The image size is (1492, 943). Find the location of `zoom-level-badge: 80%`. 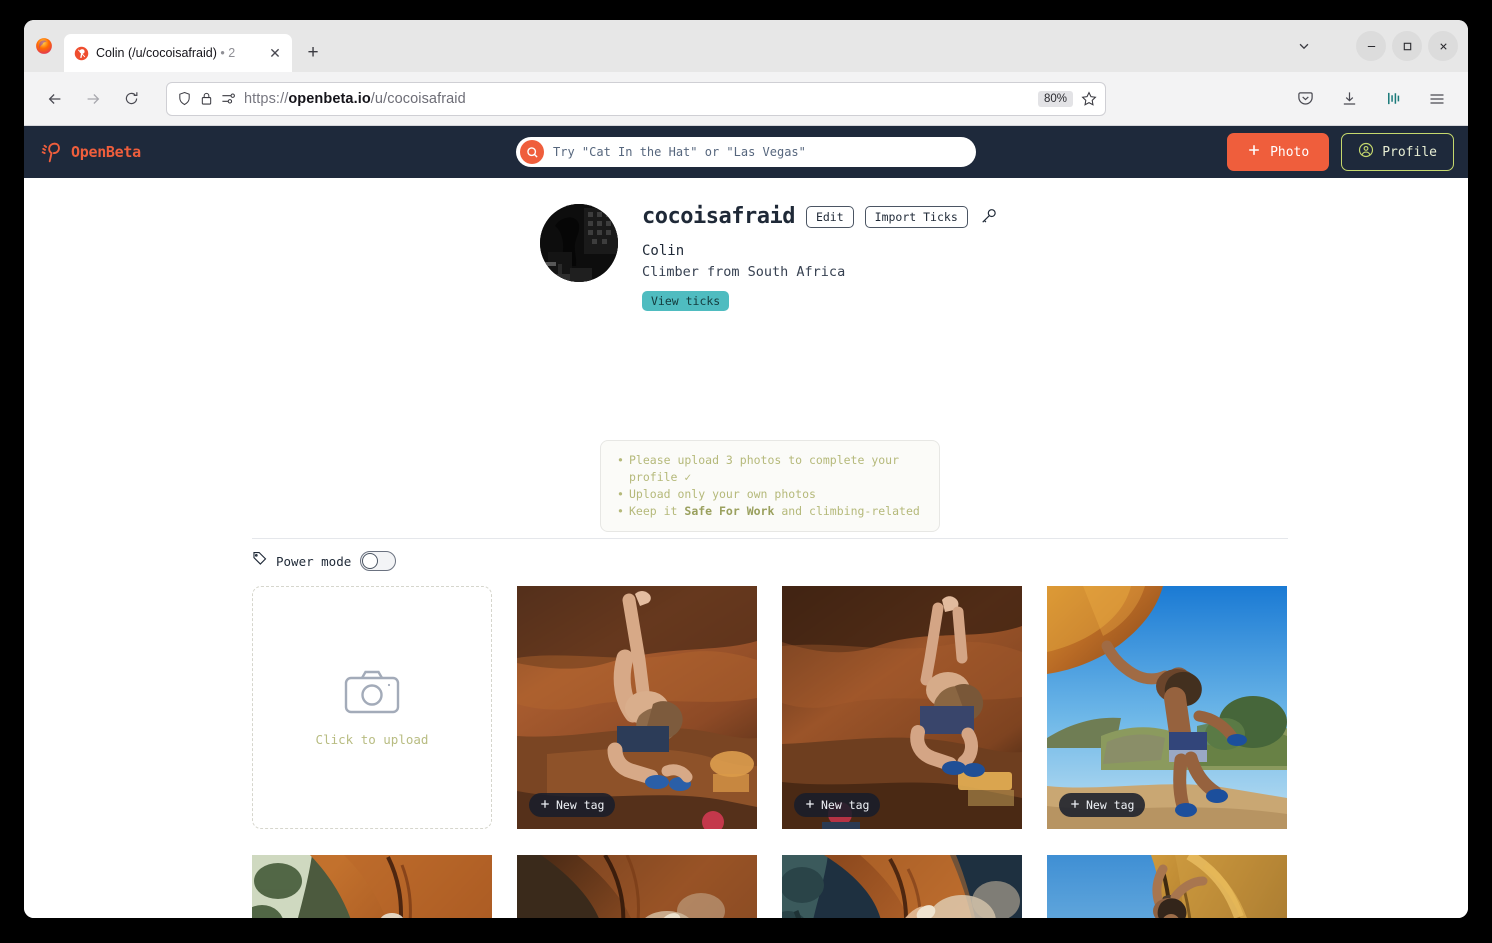

zoom-level-badge: 80% is located at coordinates (1055, 98).